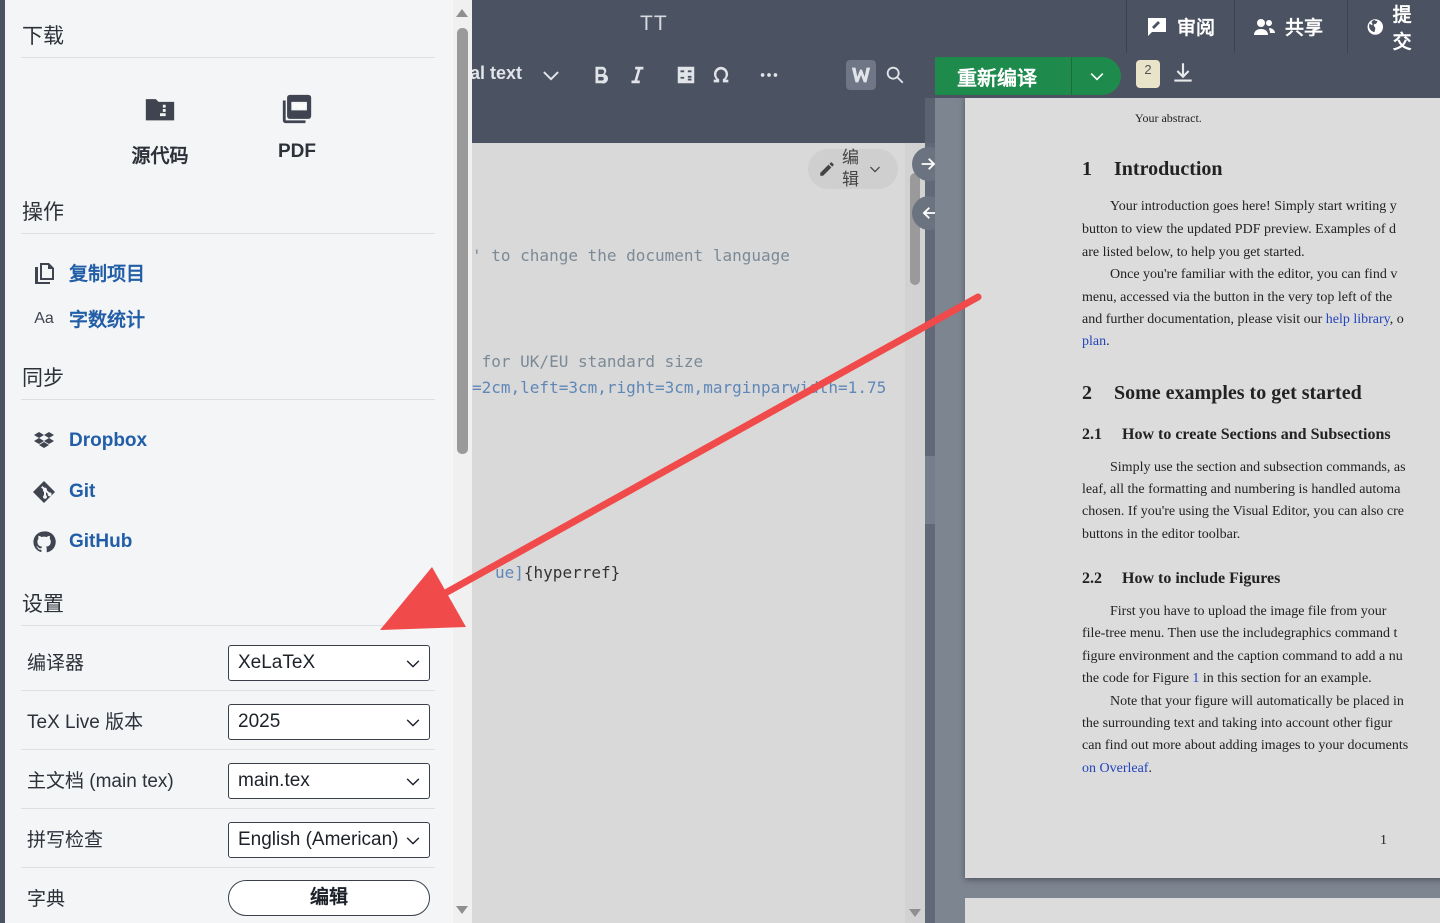 This screenshot has height=923, width=1440. Describe the element at coordinates (1087, 169) in the screenshot. I see `pdf-section-number: 1` at that location.